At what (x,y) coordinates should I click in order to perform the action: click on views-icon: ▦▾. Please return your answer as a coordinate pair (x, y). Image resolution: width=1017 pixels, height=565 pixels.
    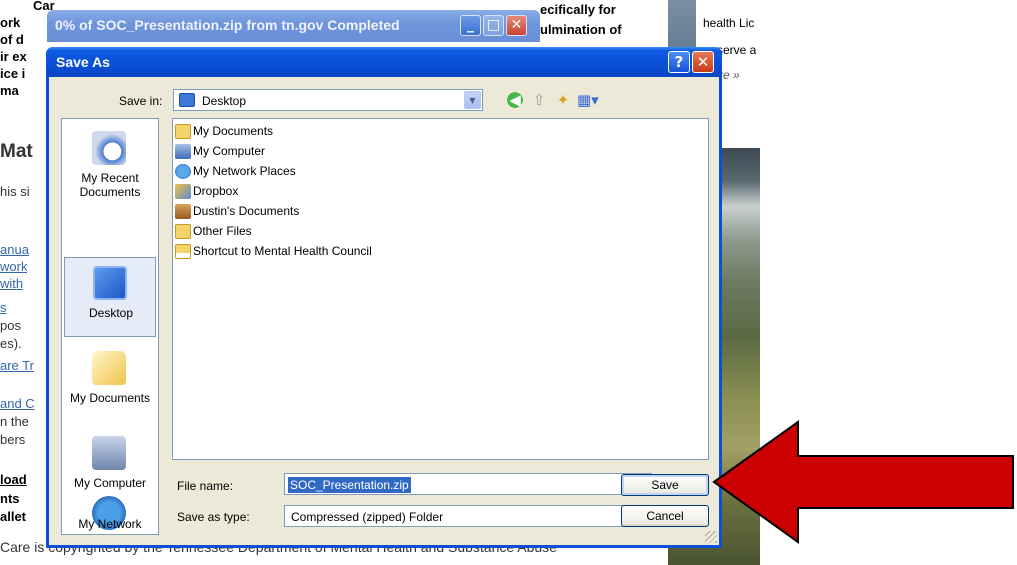
    Looking at the image, I should click on (588, 100).